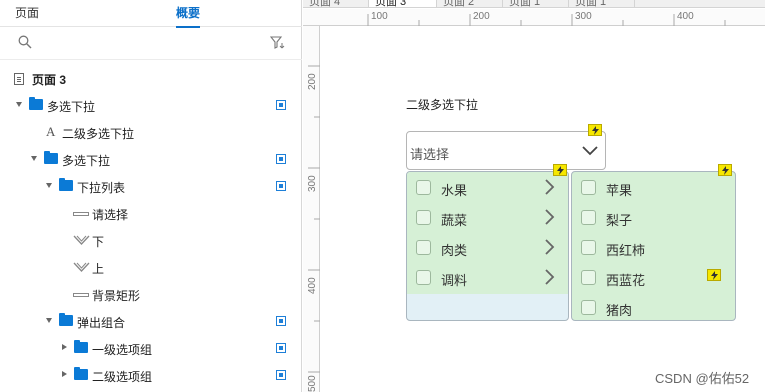  What do you see at coordinates (277, 44) in the screenshot?
I see `filter-icon` at bounding box center [277, 44].